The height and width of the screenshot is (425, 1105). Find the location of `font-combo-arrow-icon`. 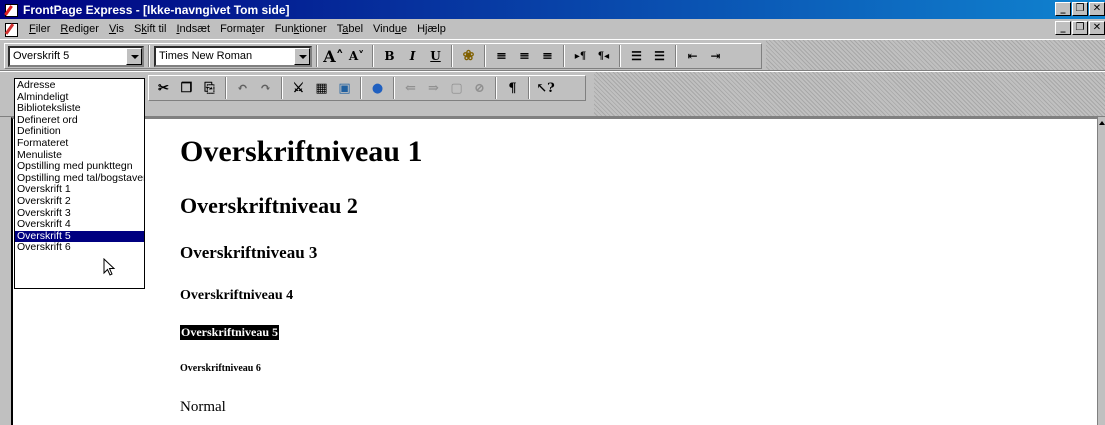

font-combo-arrow-icon is located at coordinates (302, 56).